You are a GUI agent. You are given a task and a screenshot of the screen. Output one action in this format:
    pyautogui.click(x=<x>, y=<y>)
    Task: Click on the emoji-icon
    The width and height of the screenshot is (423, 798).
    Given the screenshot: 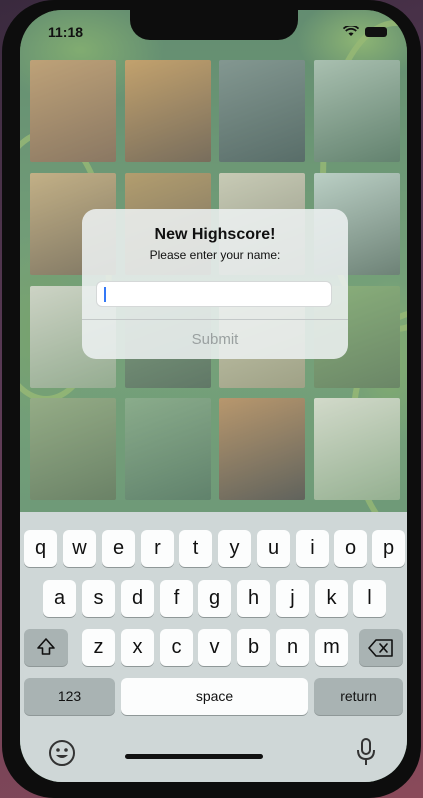 What is the action you would take?
    pyautogui.click(x=62, y=753)
    